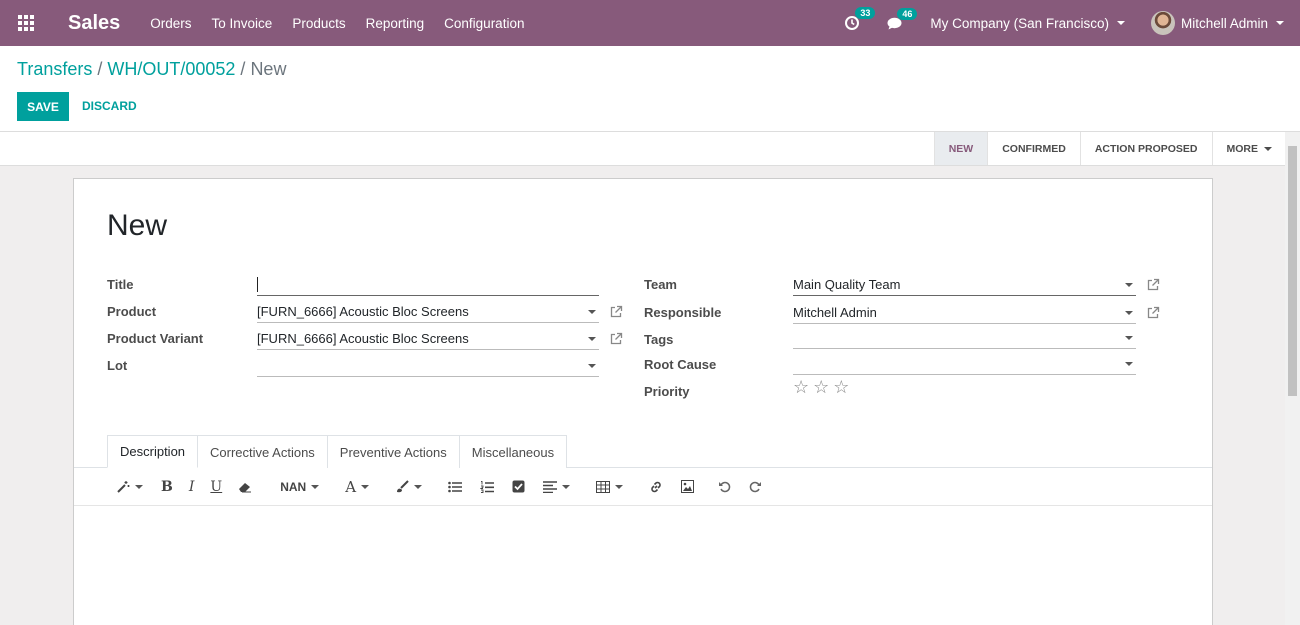 The height and width of the screenshot is (625, 1300). What do you see at coordinates (120, 284) in the screenshot?
I see `title-label: Title` at bounding box center [120, 284].